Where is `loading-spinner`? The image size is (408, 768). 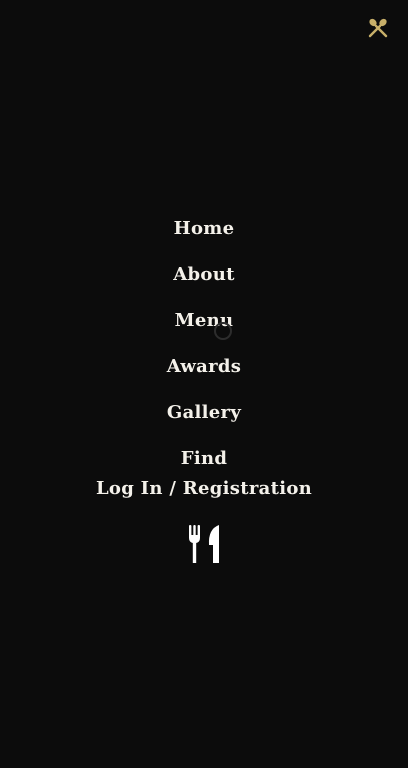
loading-spinner is located at coordinates (223, 331).